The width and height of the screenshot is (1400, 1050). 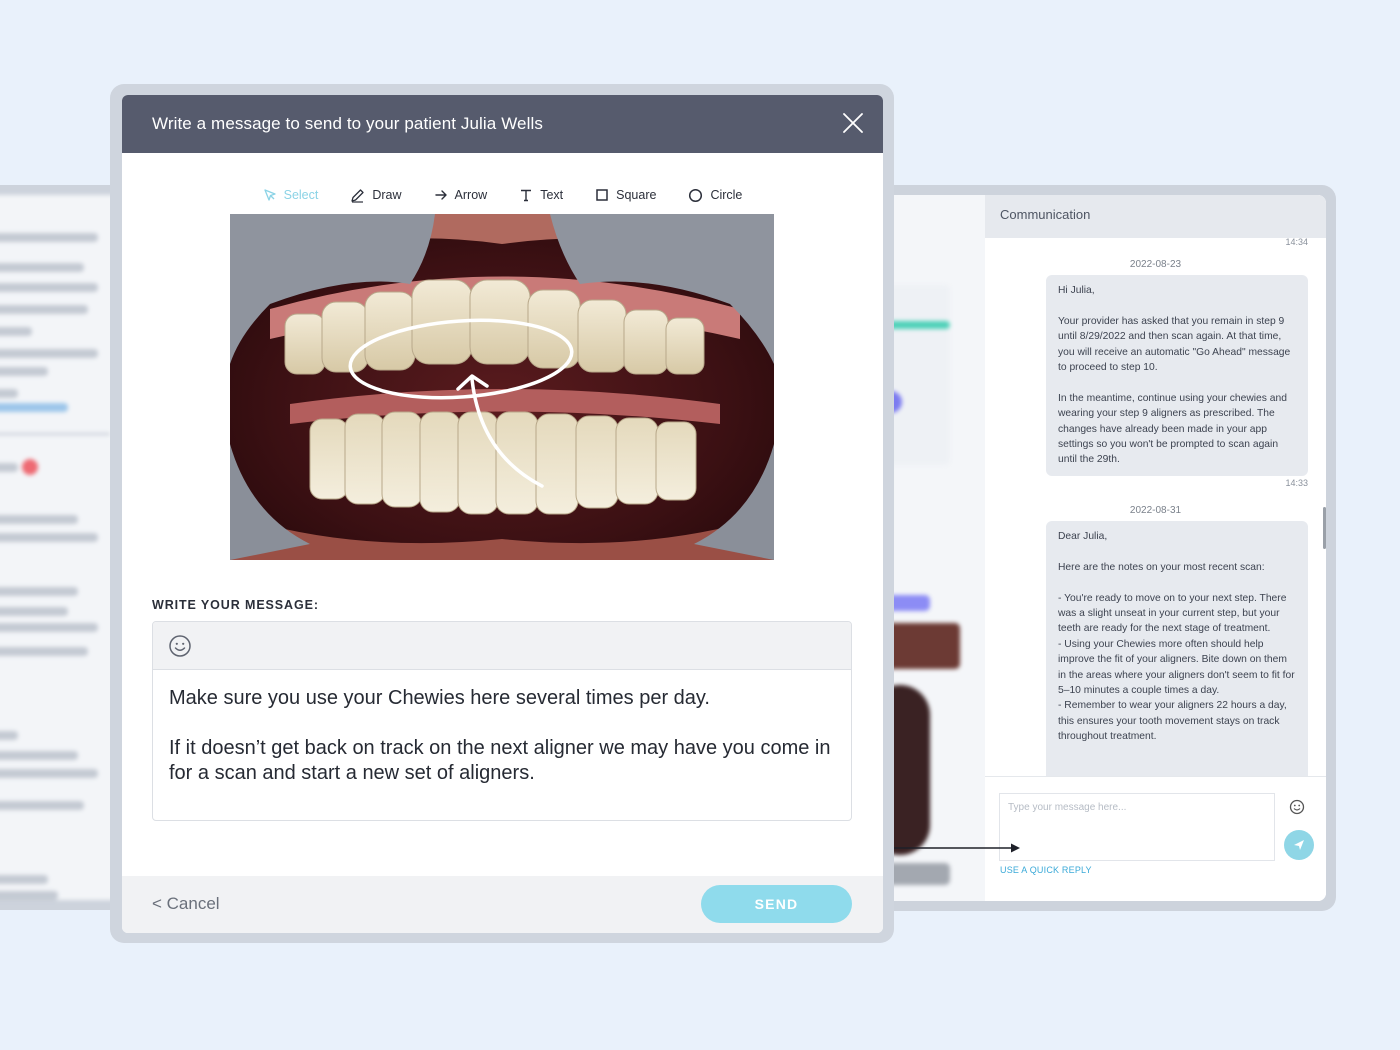 I want to click on tool-label: Select, so click(x=301, y=195).